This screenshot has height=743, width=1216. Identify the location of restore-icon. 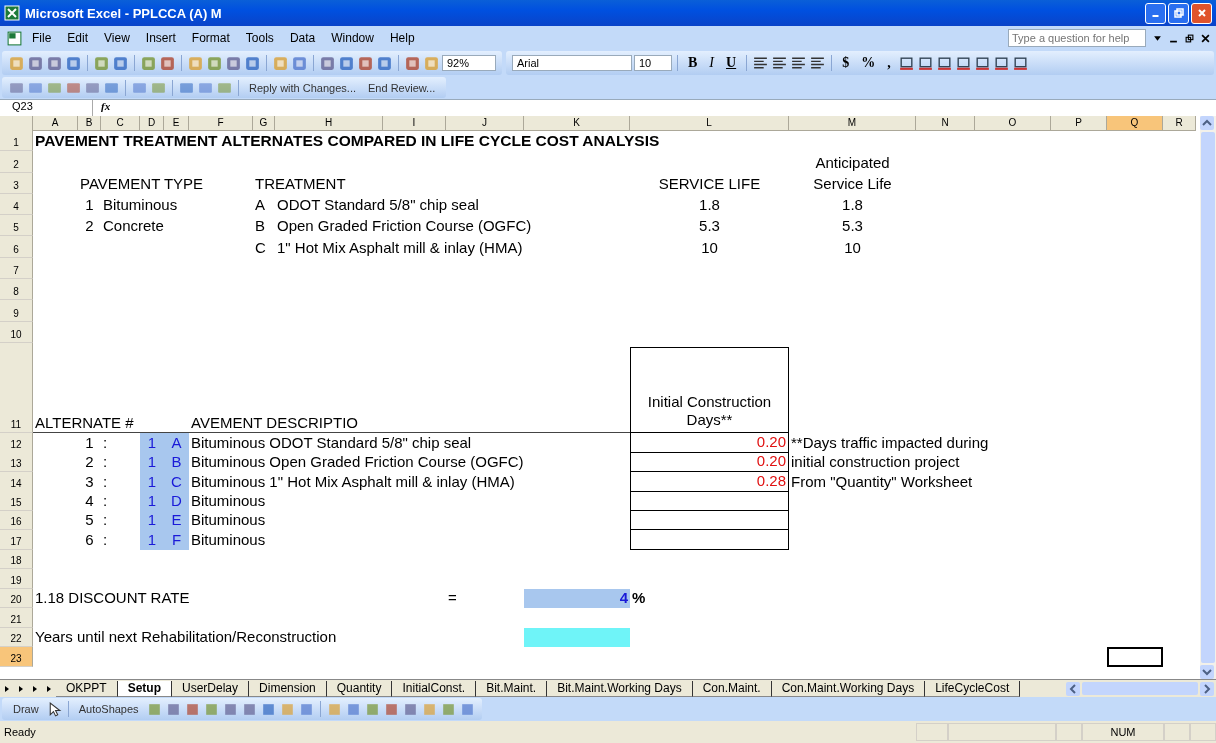
(1189, 38).